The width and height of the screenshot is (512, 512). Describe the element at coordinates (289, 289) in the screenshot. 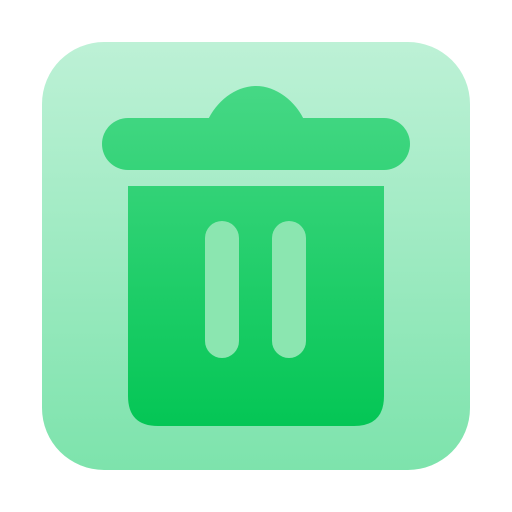

I see `trash-slot-right` at that location.